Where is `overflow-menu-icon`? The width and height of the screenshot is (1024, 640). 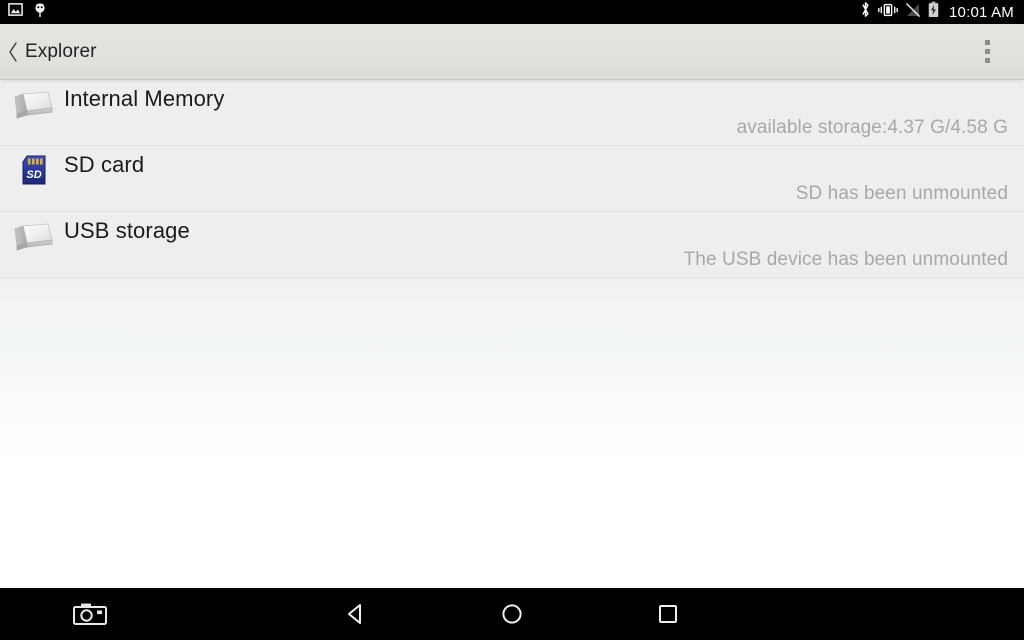 overflow-menu-icon is located at coordinates (987, 52).